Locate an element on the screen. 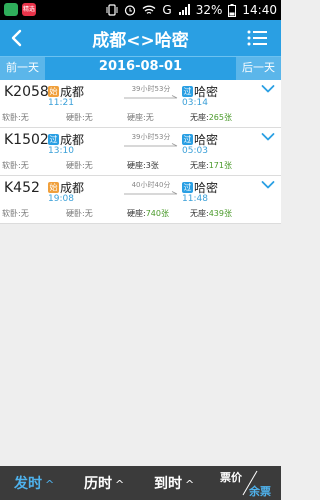  arrive-time: 11:48 is located at coordinates (195, 199).